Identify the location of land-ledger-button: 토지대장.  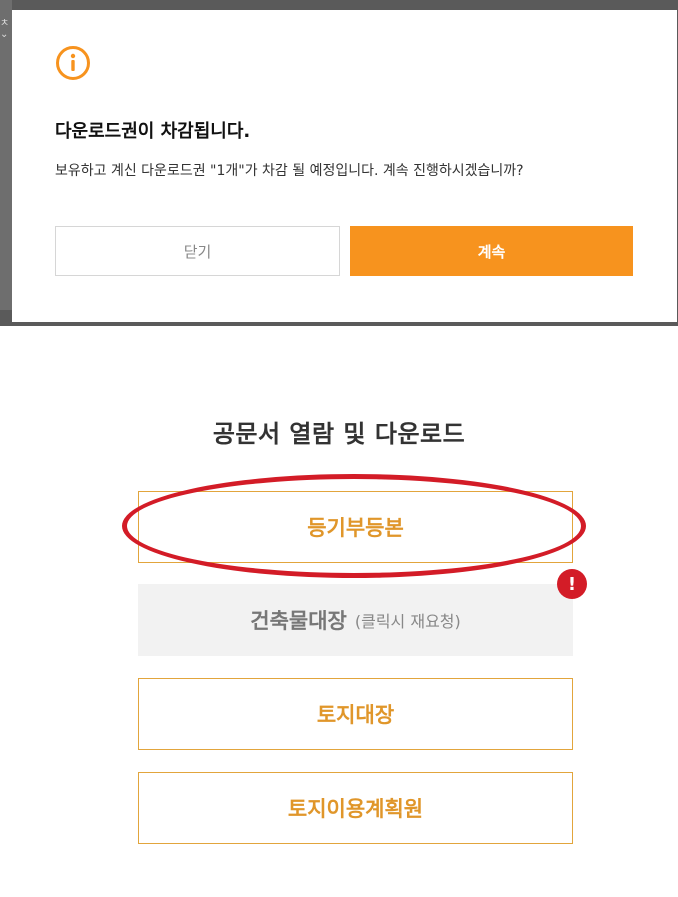
(355, 714).